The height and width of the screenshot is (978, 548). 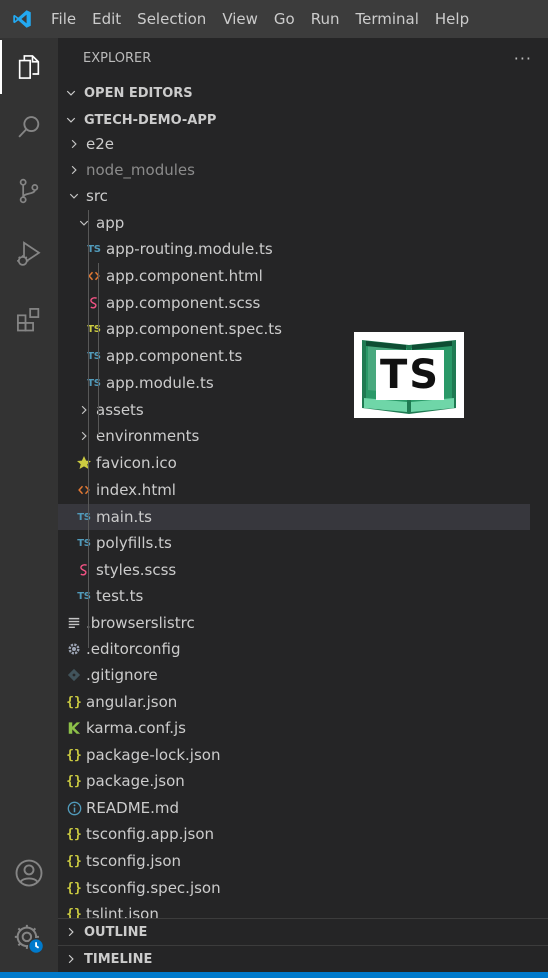 What do you see at coordinates (150, 834) in the screenshot?
I see `tree-item-label: tsconfig.app.json` at bounding box center [150, 834].